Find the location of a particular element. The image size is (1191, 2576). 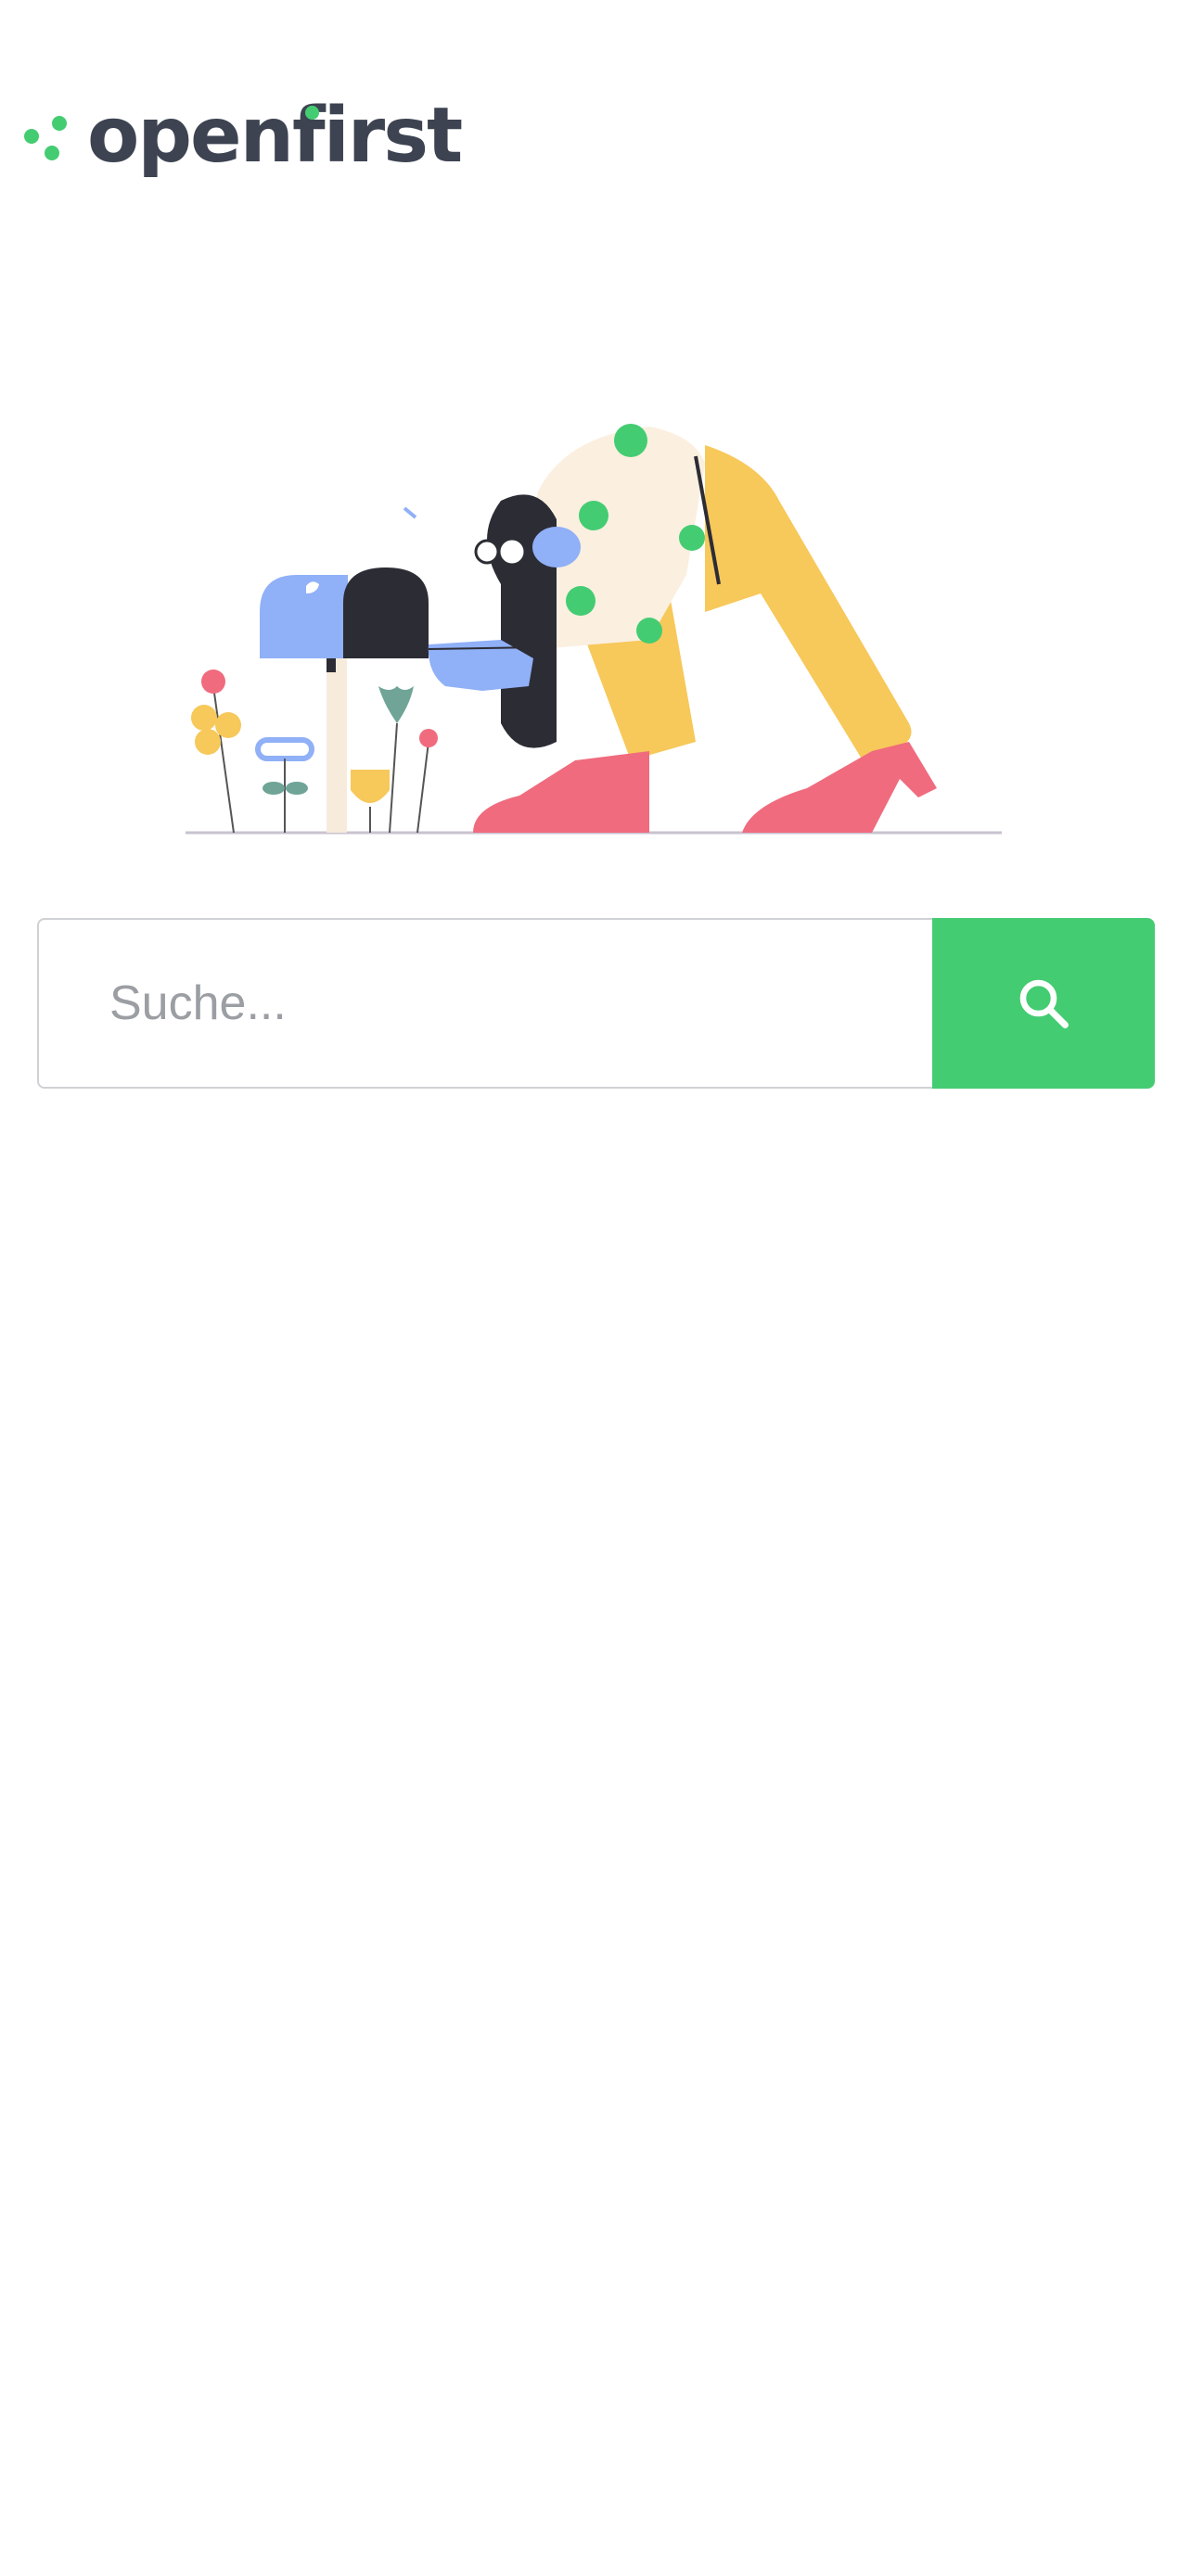

search-button is located at coordinates (1043, 1004).